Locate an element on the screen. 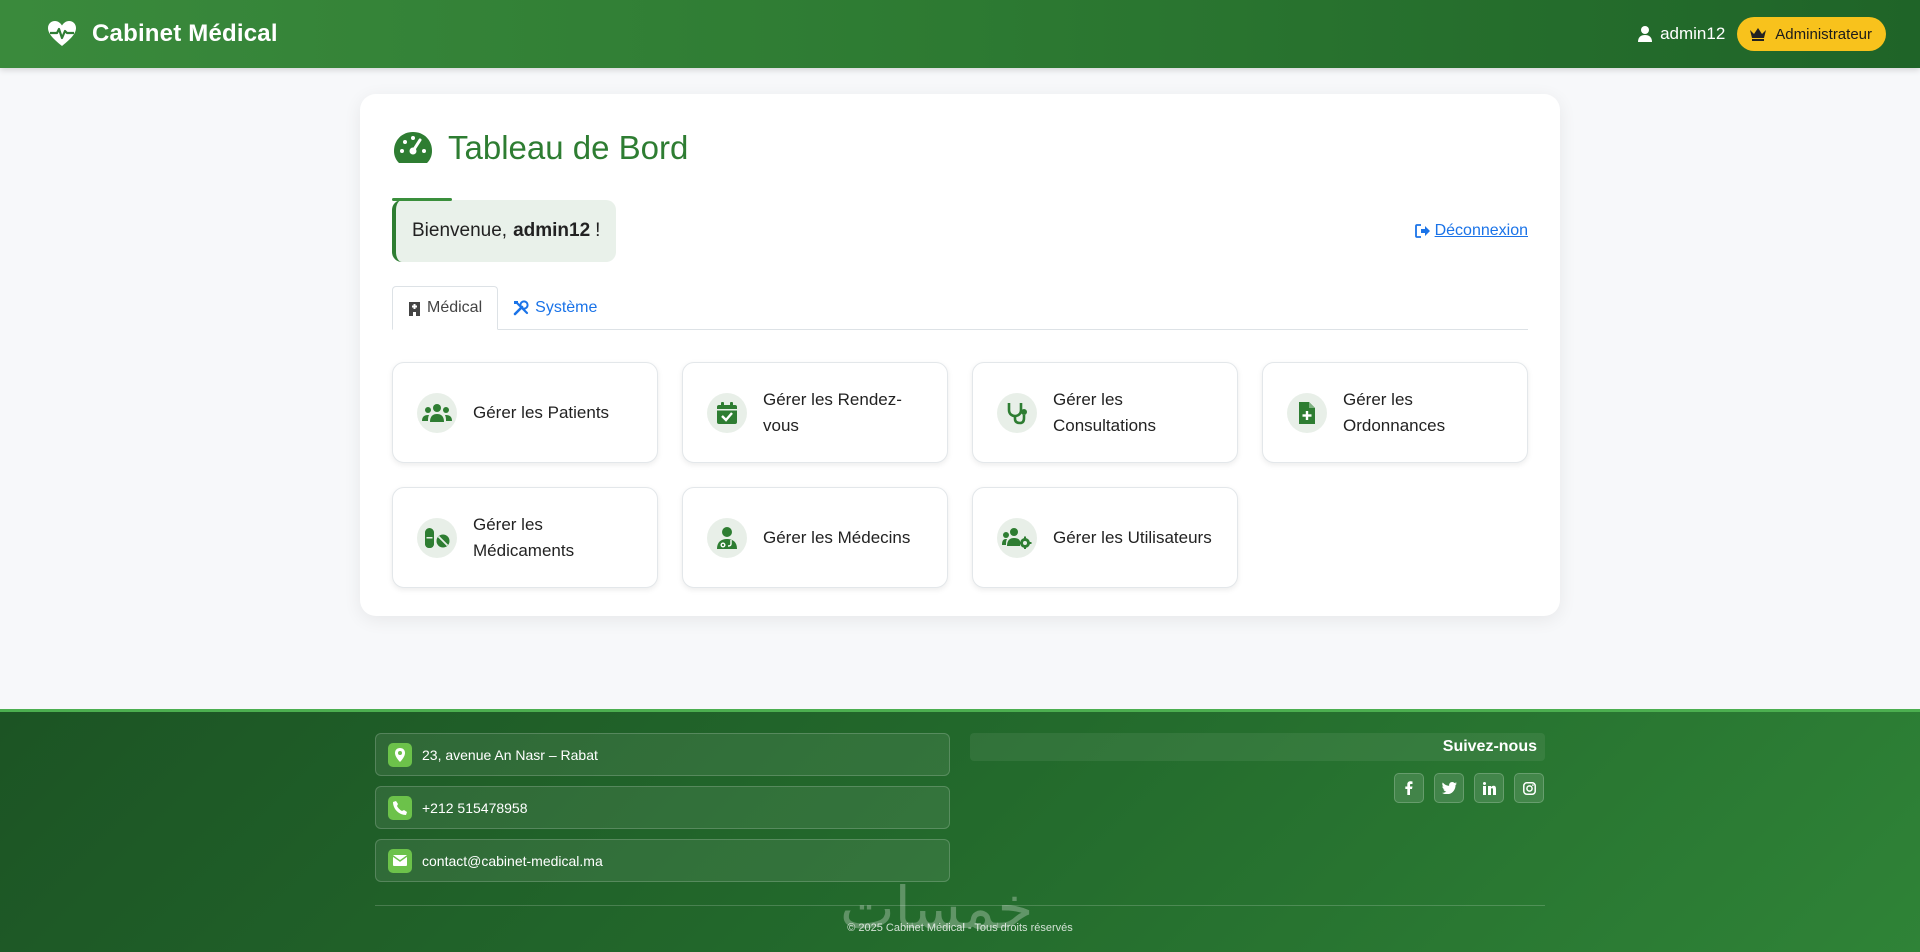 This screenshot has width=1920, height=952. tab-systeme-label: Système is located at coordinates (566, 307).